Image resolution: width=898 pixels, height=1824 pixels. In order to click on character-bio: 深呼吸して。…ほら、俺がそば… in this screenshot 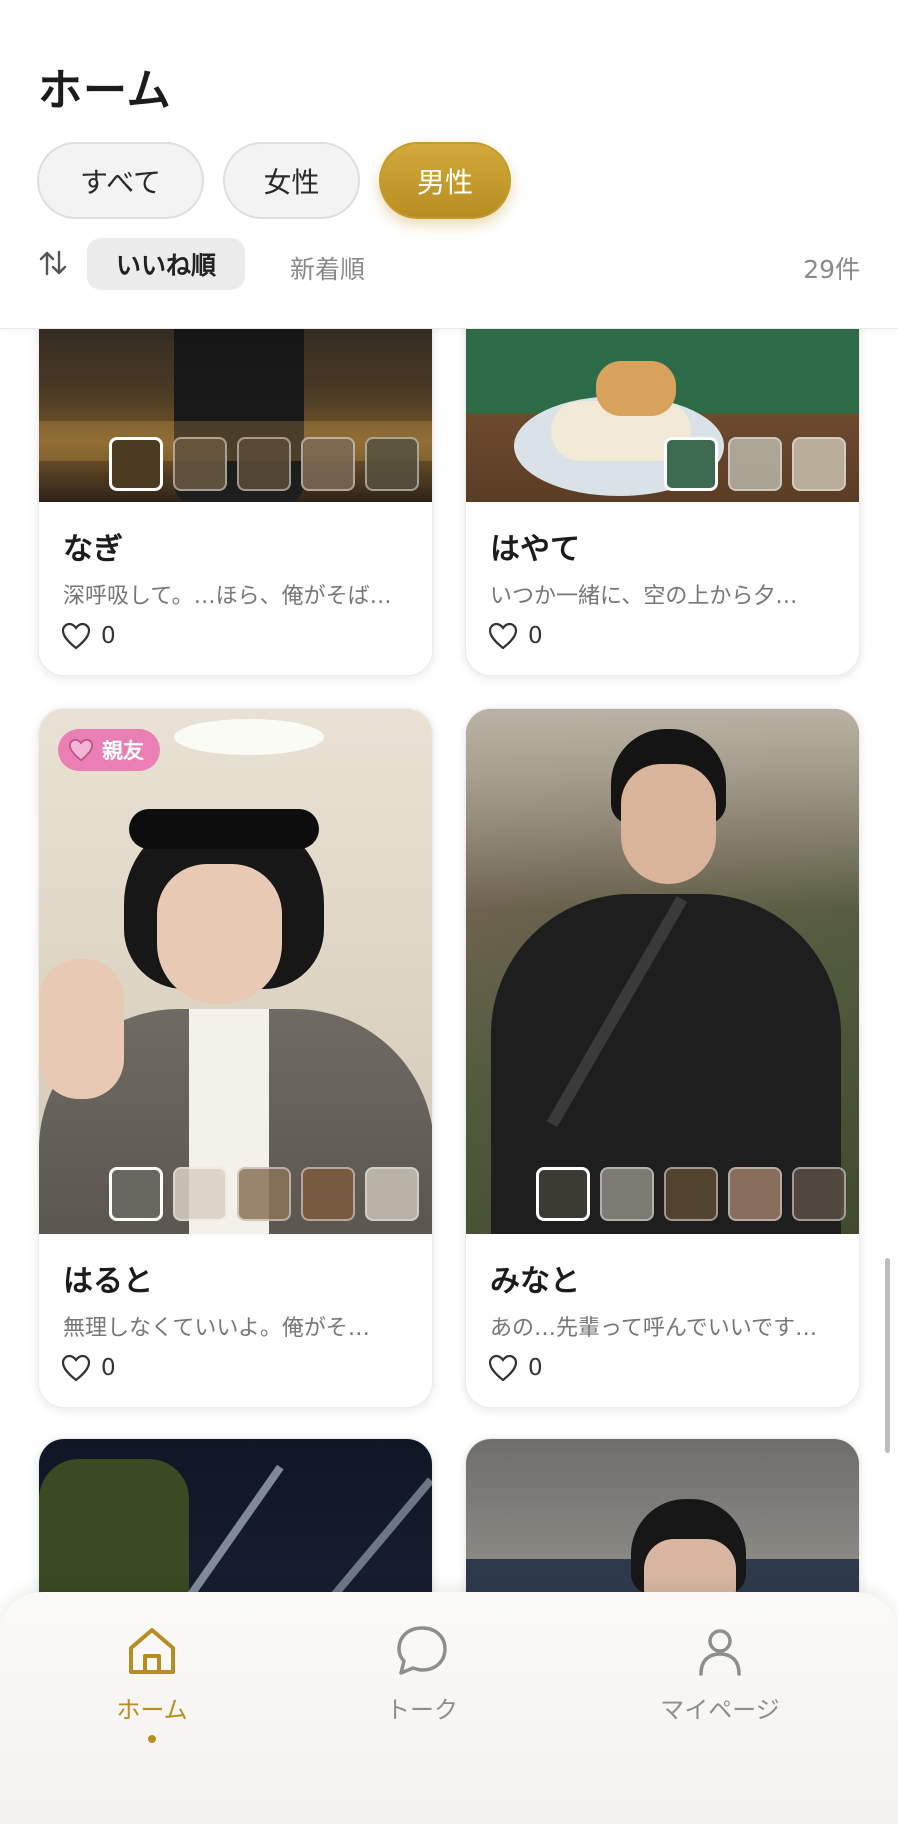, I will do `click(227, 596)`.